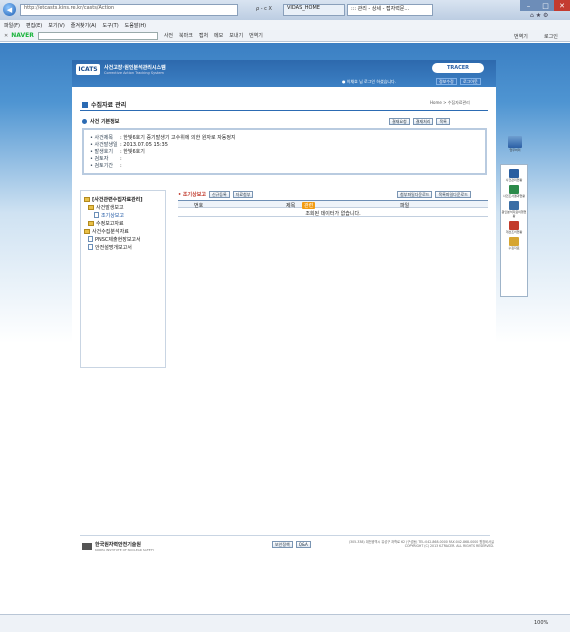 This screenshot has height=632, width=570. I want to click on tree-item: PNSC제출현장보고서, so click(123, 239).